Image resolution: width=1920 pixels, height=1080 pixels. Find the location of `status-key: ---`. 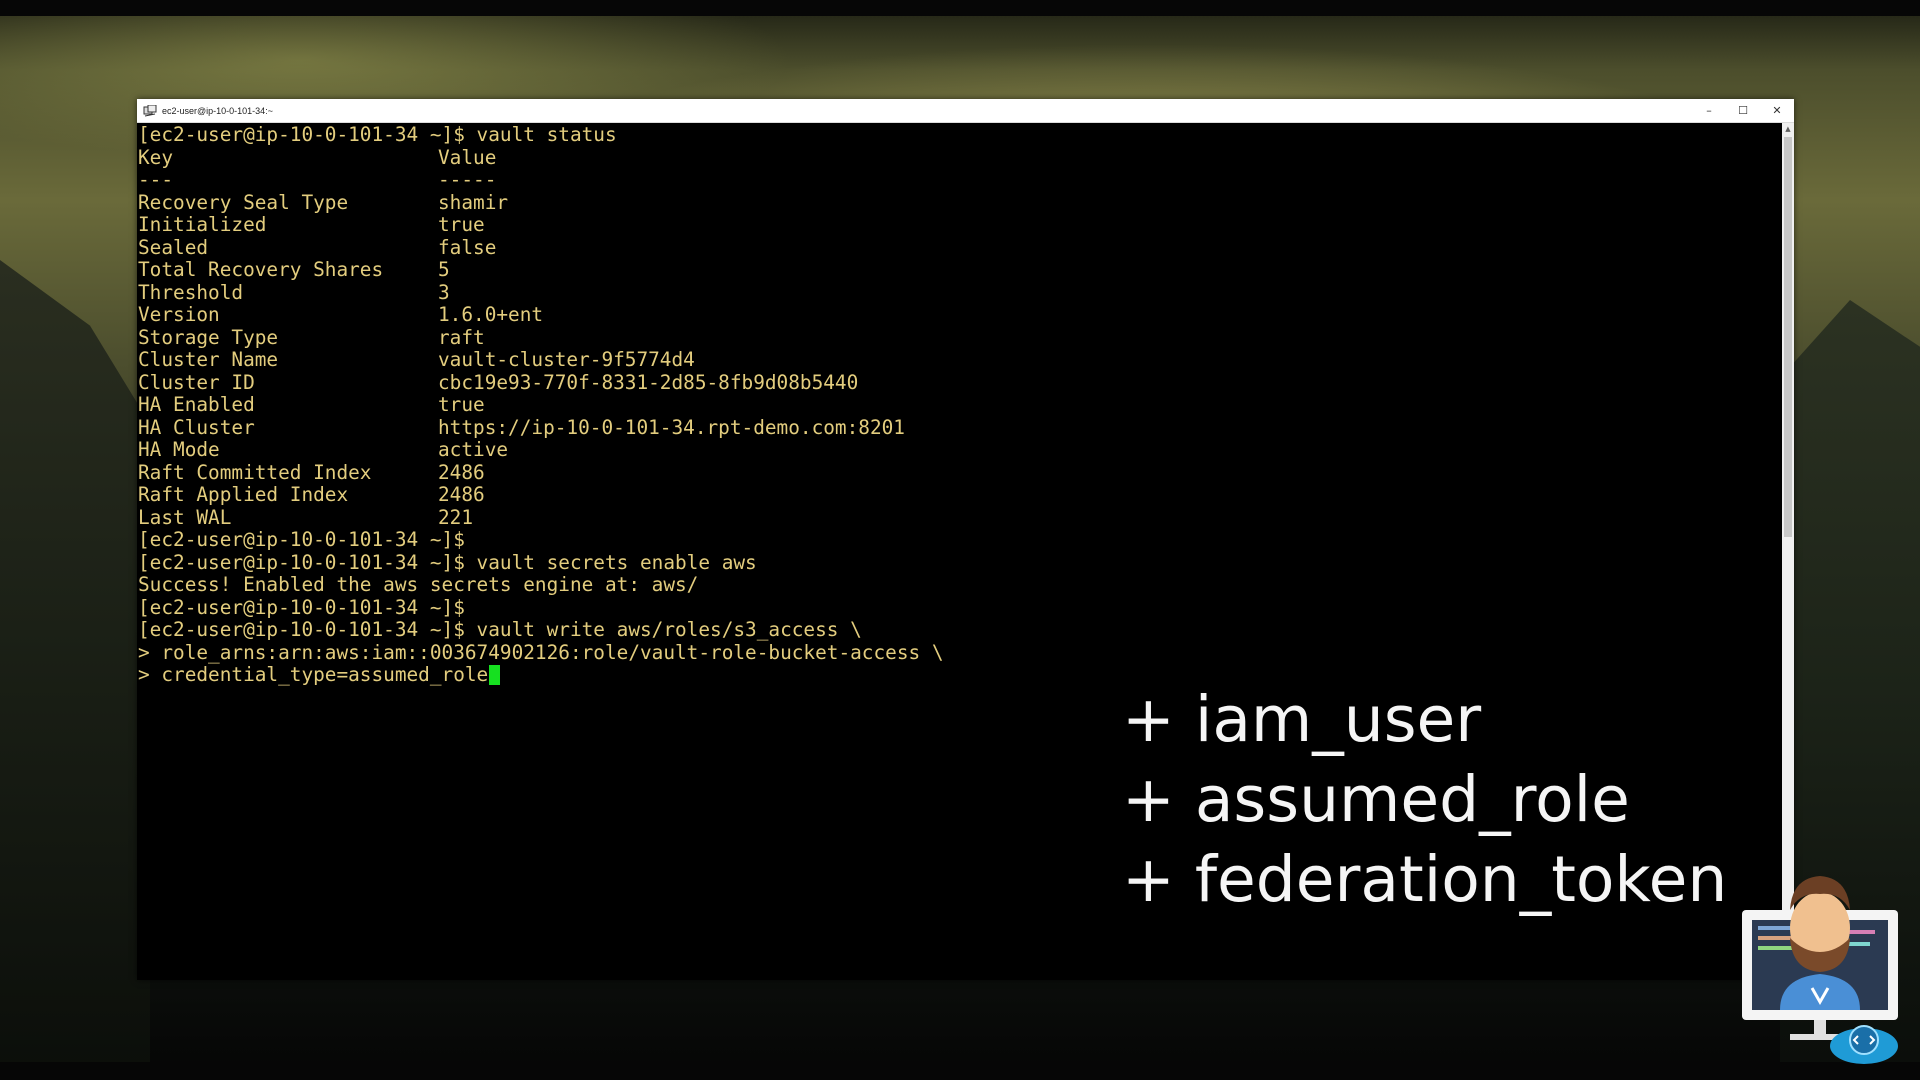

status-key: --- is located at coordinates (156, 179).